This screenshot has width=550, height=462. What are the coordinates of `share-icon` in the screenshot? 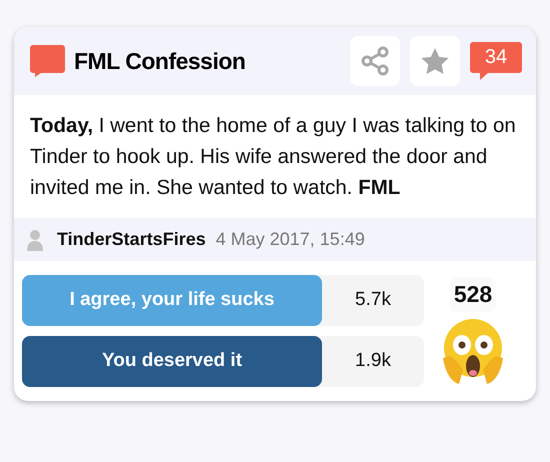 It's located at (375, 61).